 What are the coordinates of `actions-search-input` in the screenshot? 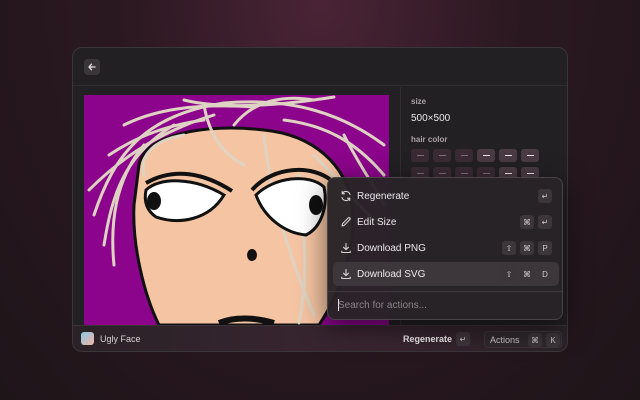 It's located at (445, 305).